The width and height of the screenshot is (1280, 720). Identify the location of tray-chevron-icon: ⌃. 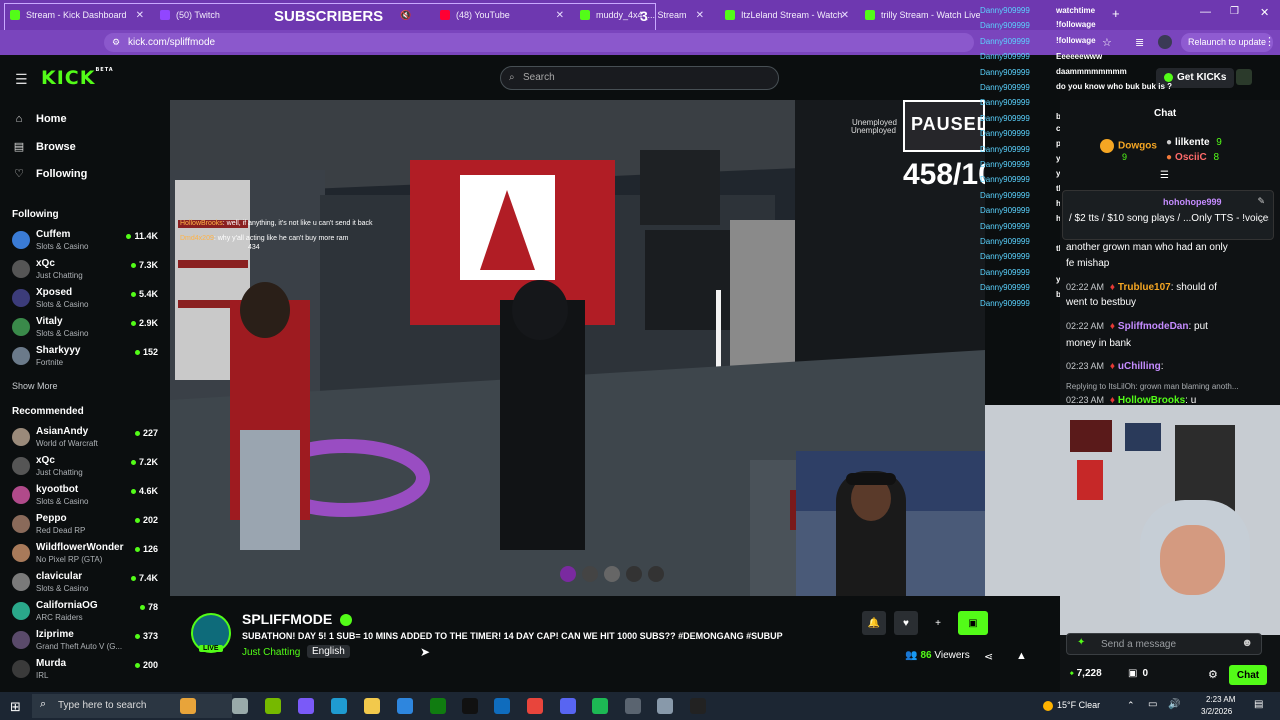
(1131, 705).